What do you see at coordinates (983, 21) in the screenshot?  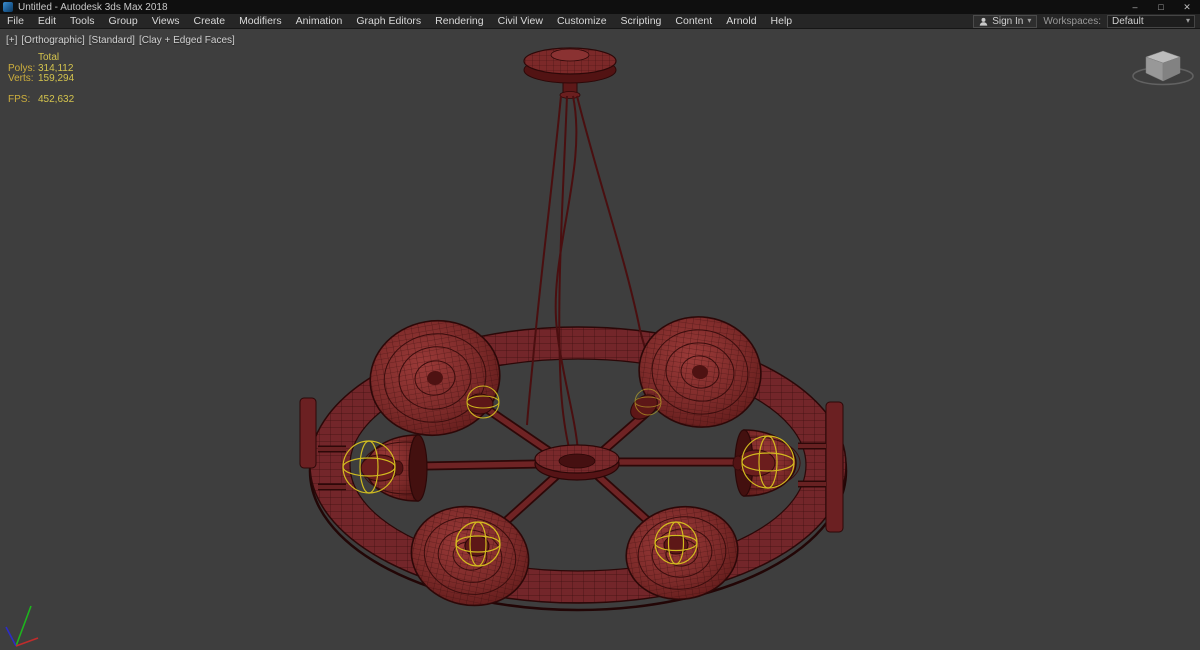 I see `user-icon` at bounding box center [983, 21].